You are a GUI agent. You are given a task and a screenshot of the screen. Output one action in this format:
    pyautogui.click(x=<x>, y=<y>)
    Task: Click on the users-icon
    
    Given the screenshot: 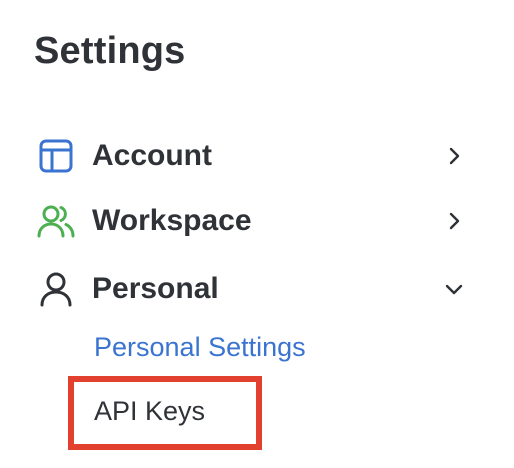 What is the action you would take?
    pyautogui.click(x=56, y=221)
    